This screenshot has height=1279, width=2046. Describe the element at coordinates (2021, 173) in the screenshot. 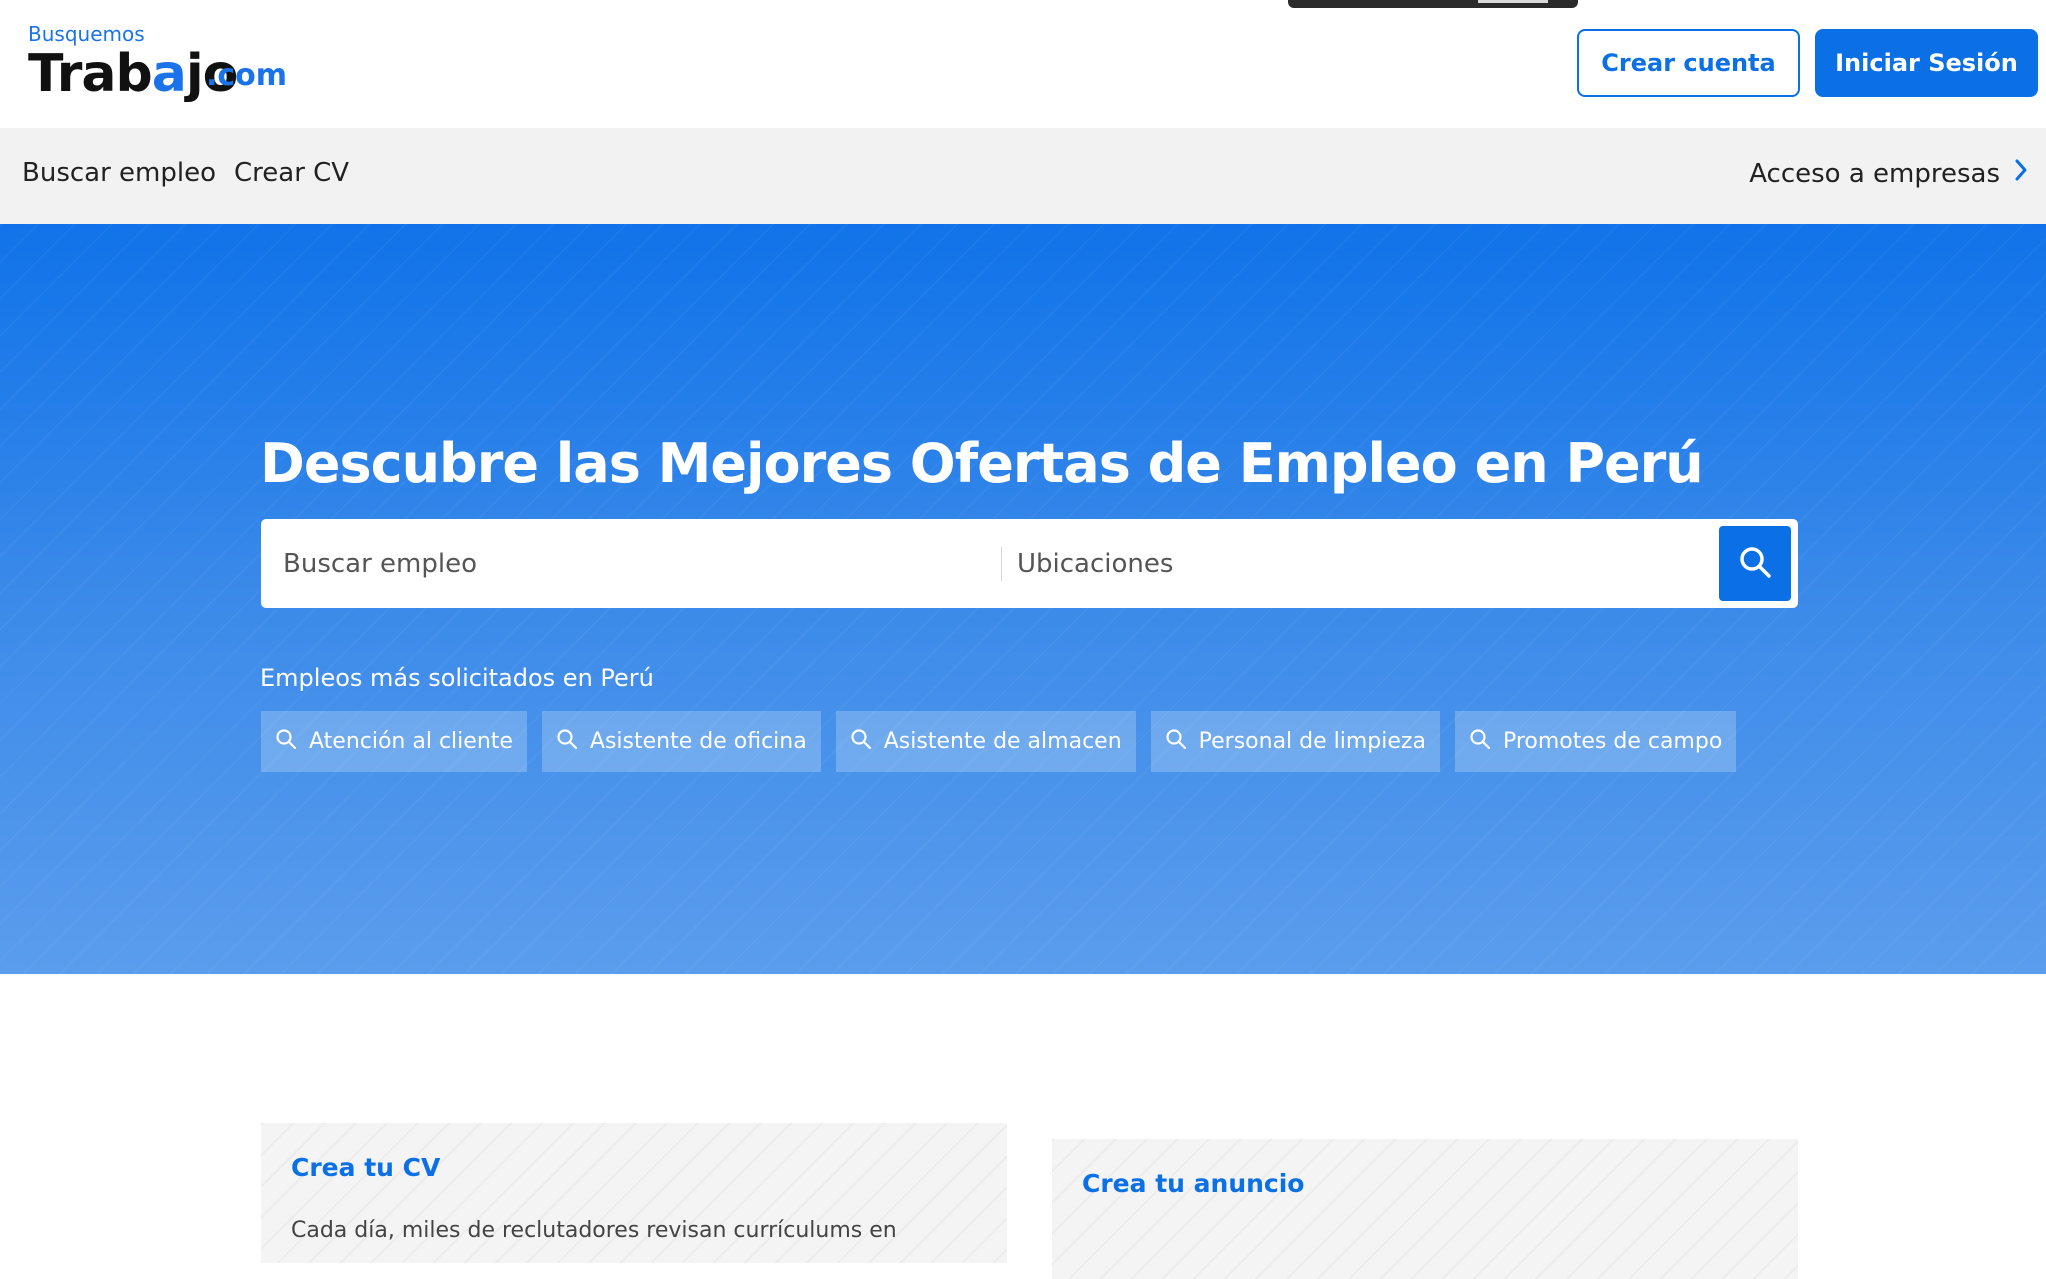

I see `chevron-right-icon` at that location.